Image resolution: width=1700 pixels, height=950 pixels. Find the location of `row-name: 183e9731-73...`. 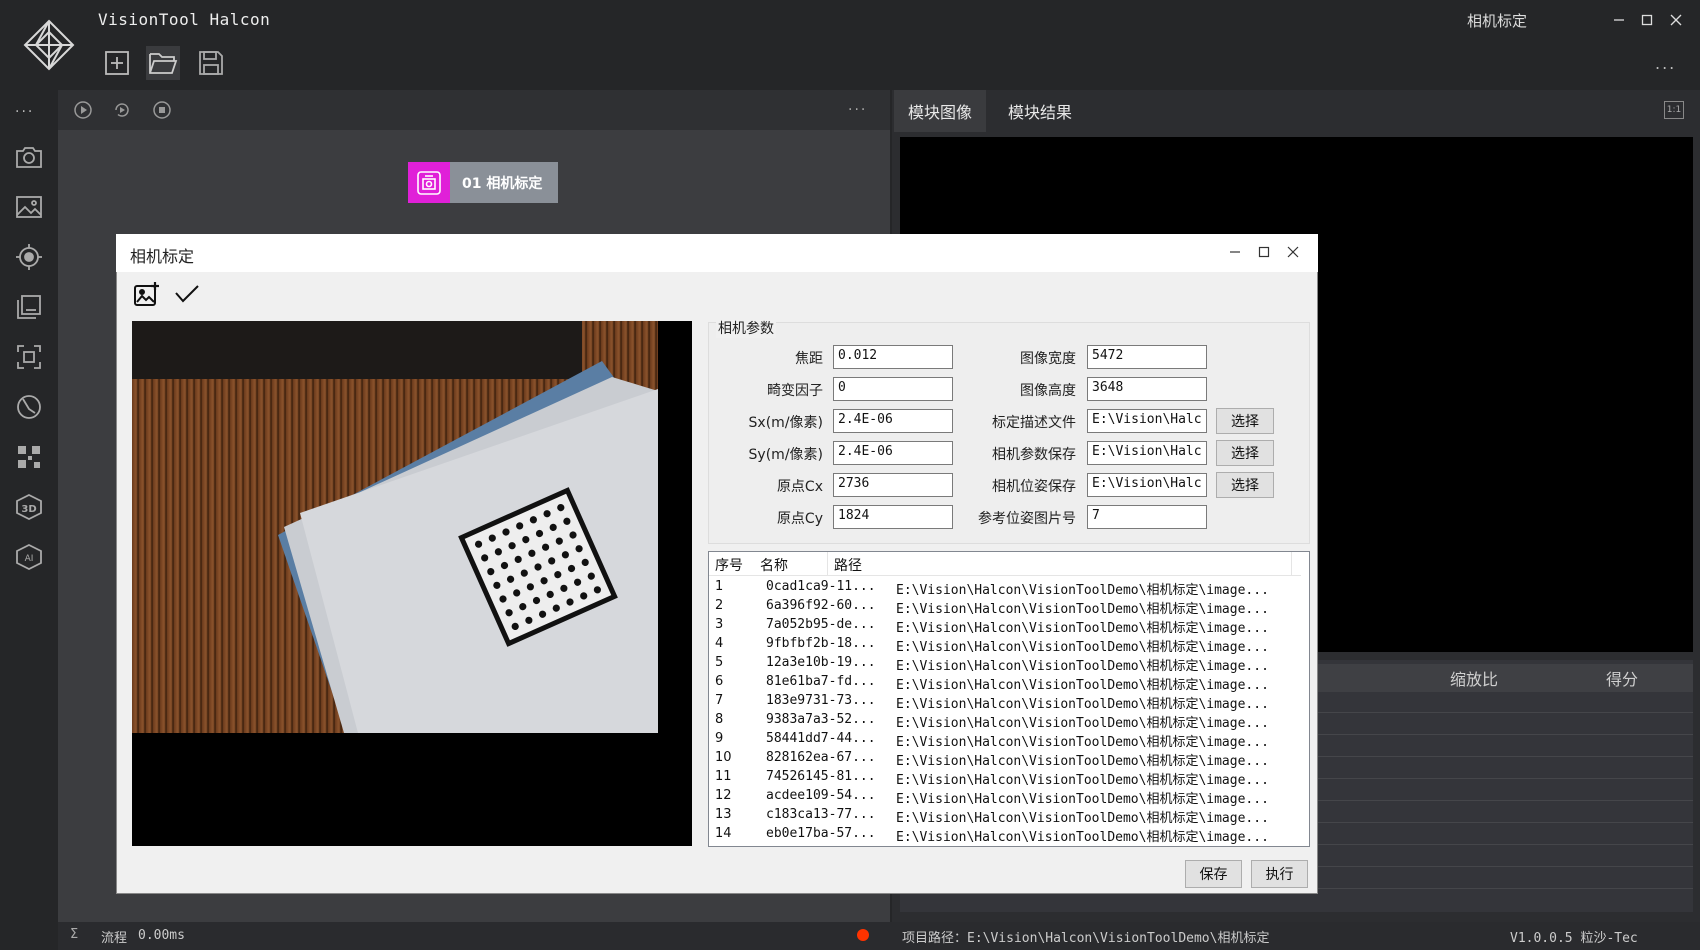

row-name: 183e9731-73... is located at coordinates (821, 700).